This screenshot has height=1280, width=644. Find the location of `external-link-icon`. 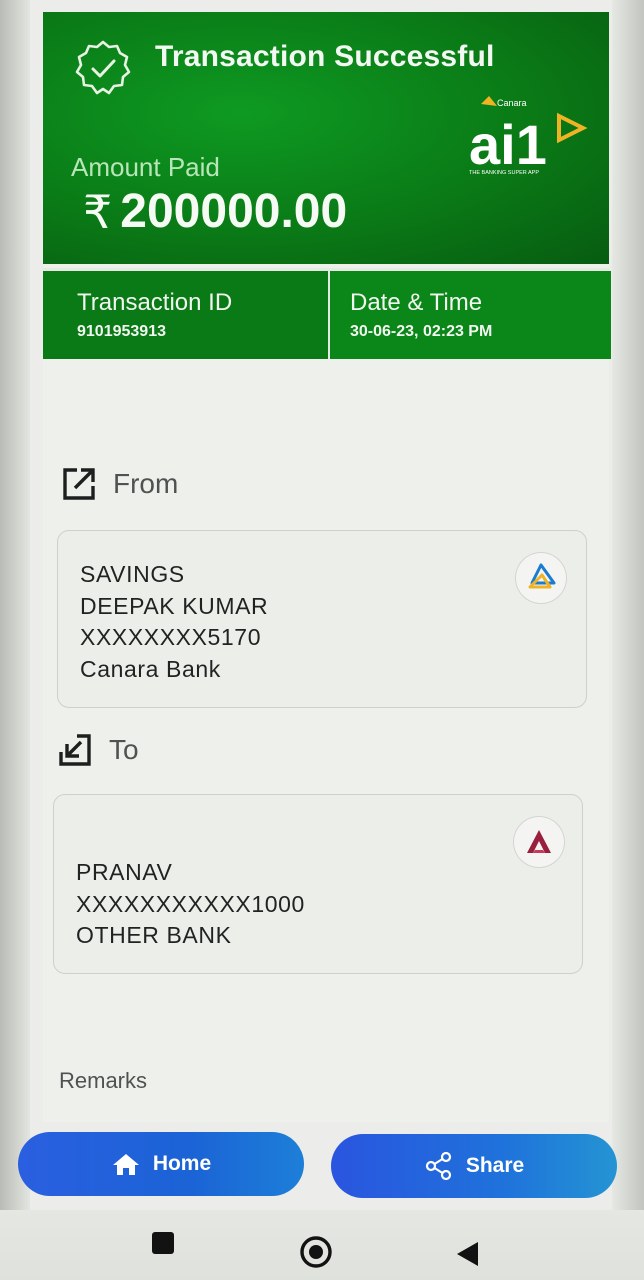

external-link-icon is located at coordinates (79, 484).